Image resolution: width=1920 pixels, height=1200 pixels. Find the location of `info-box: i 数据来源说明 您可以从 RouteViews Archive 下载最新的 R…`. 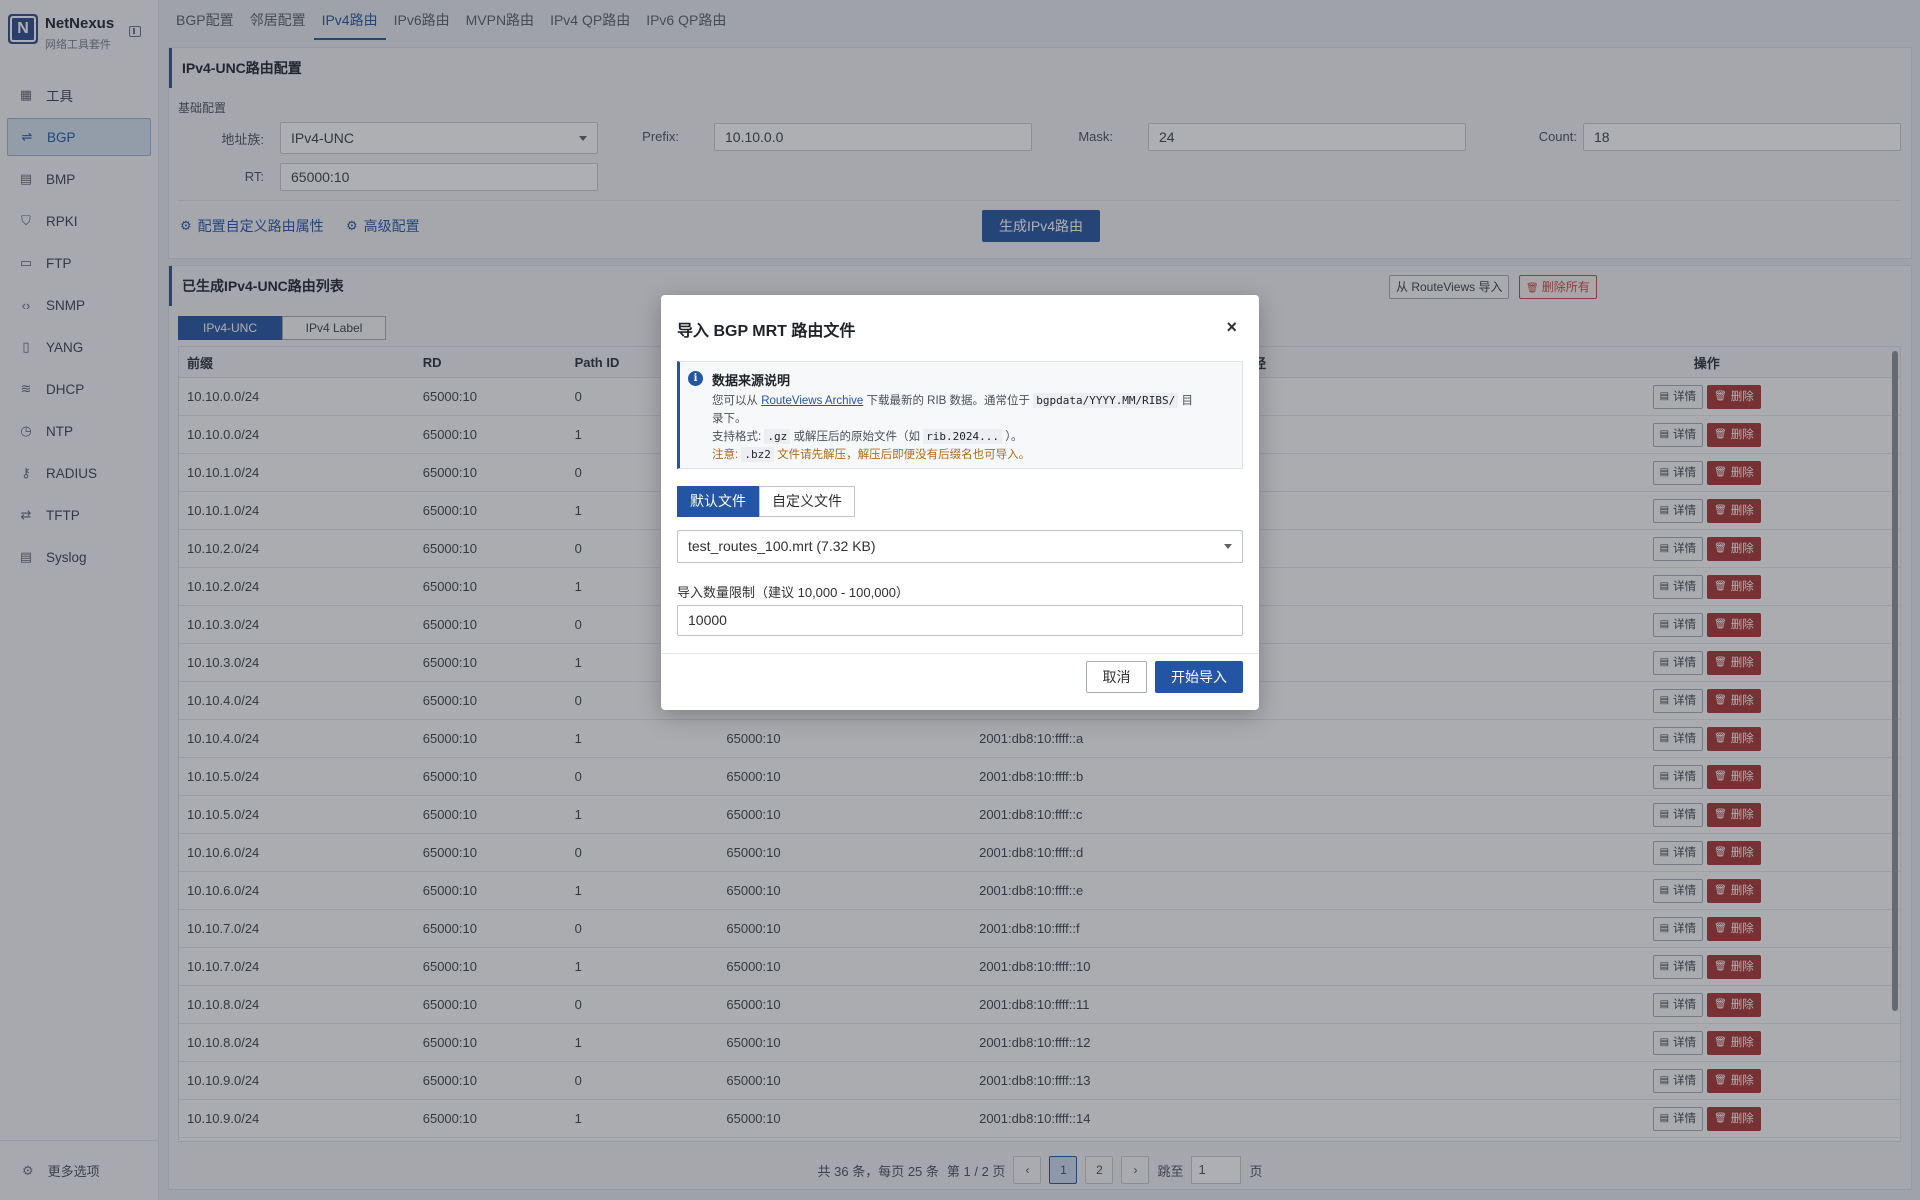

info-box: i 数据来源说明 您可以从 RouteViews Archive 下载最新的 R… is located at coordinates (960, 415).